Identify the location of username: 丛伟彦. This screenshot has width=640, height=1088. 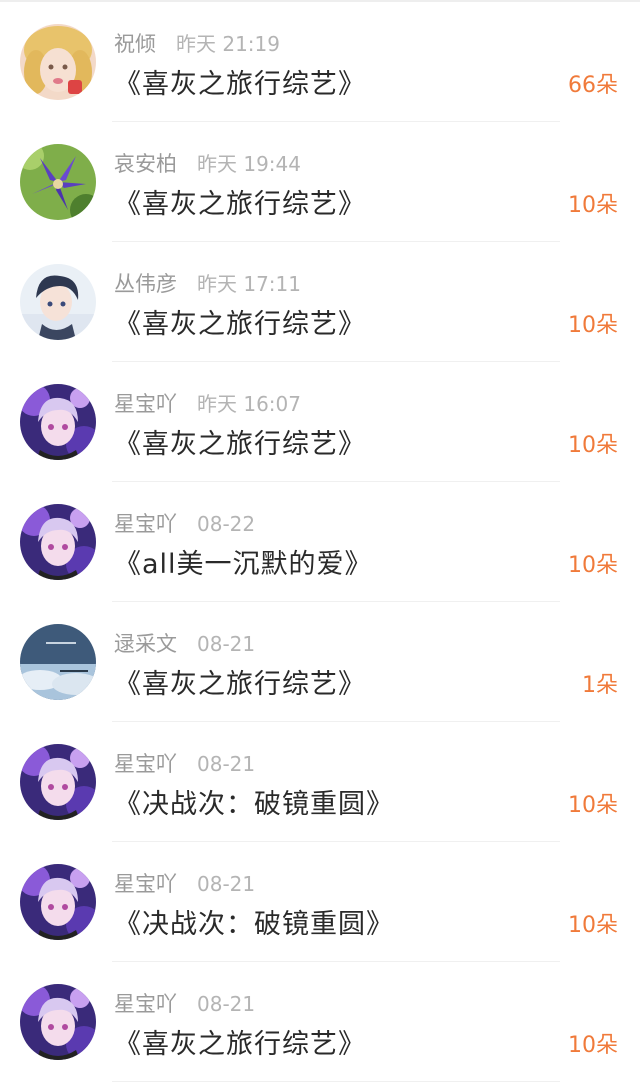
(145, 284).